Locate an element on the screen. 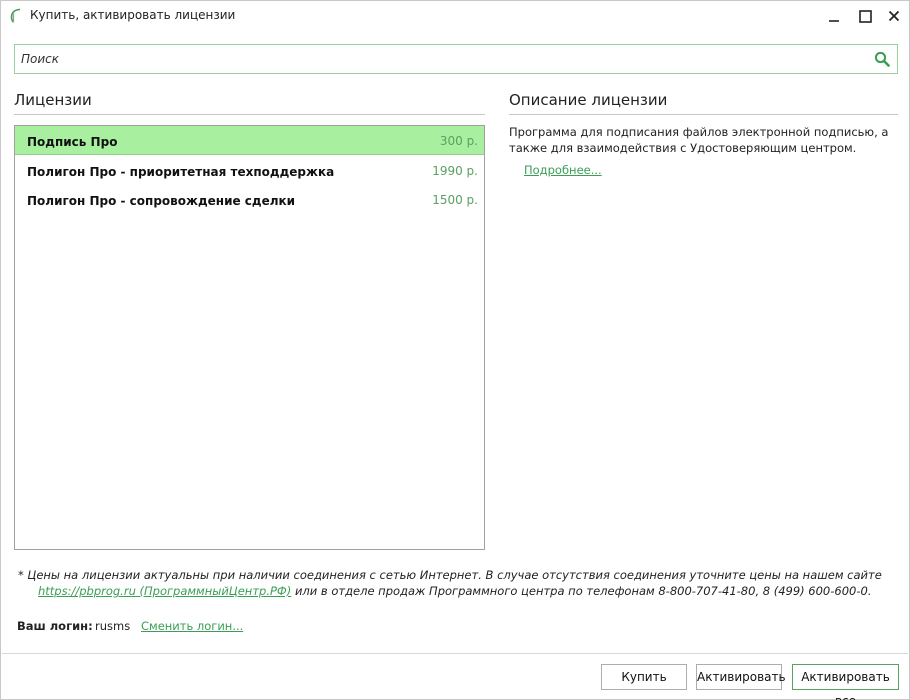 This screenshot has height=700, width=910. window-title: Купить, активировать лицензии is located at coordinates (133, 15).